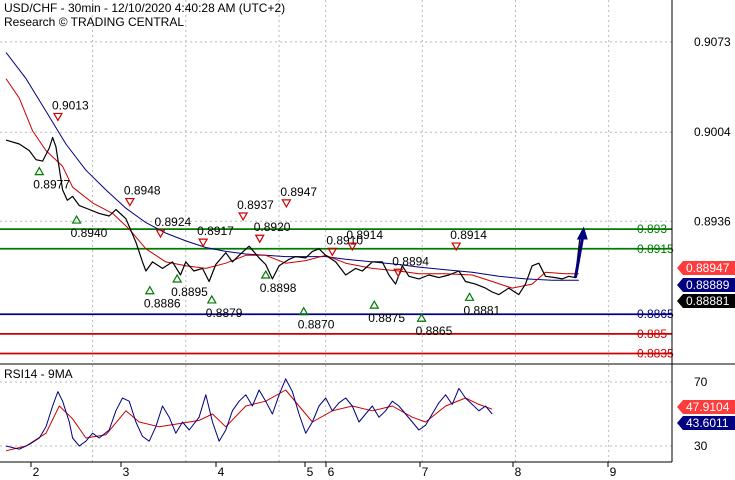 The image size is (735, 480). What do you see at coordinates (38, 374) in the screenshot?
I see `rsi-title: RSI14 - 9MA` at bounding box center [38, 374].